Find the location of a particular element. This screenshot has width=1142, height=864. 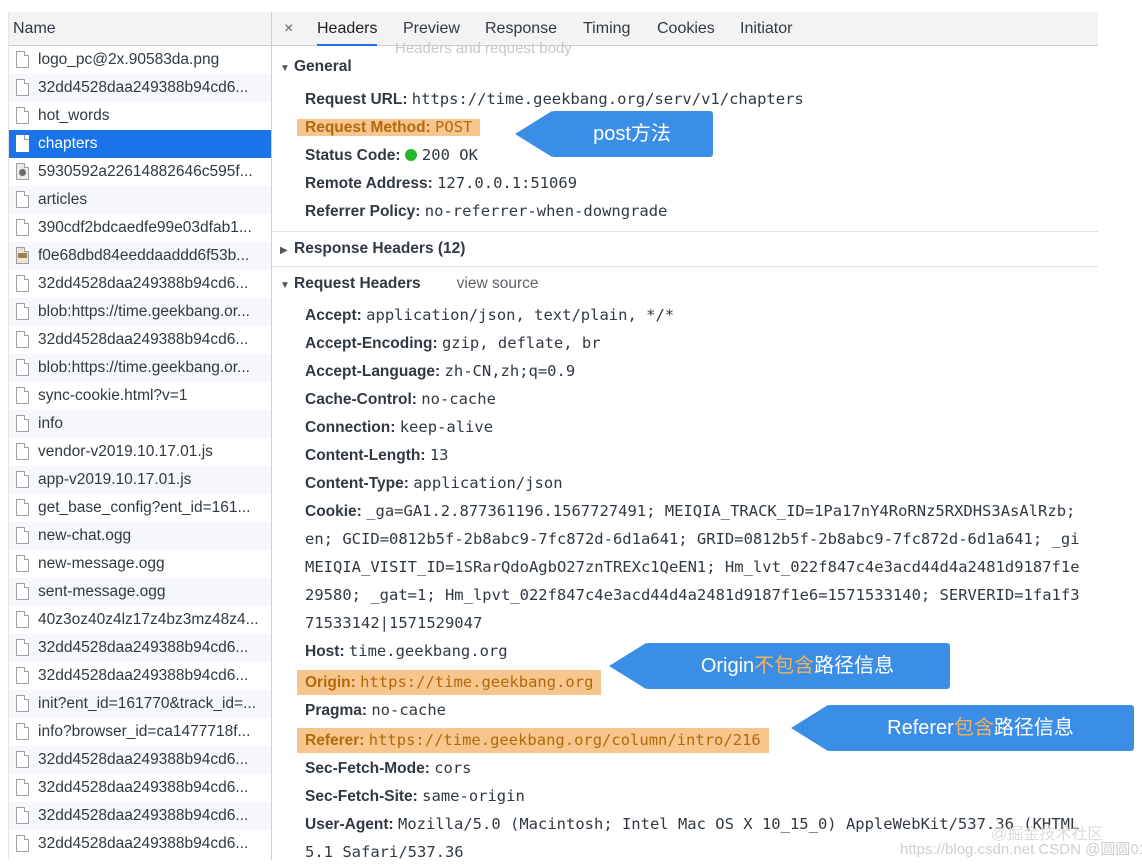

close-icon: × is located at coordinates (288, 29).